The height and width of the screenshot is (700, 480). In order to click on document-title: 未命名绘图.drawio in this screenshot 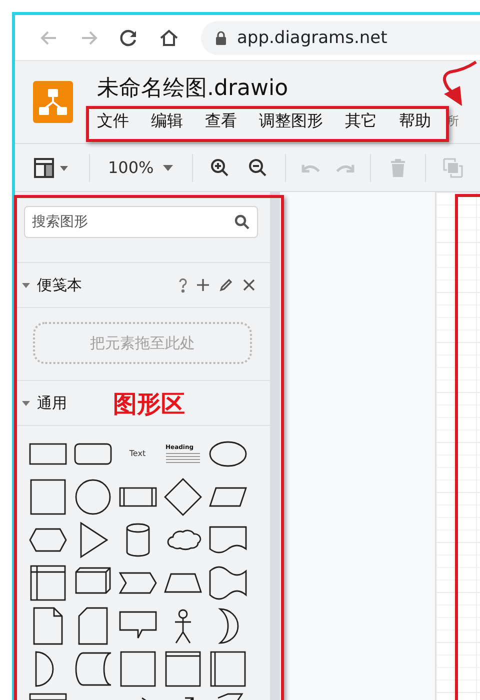, I will do `click(278, 87)`.